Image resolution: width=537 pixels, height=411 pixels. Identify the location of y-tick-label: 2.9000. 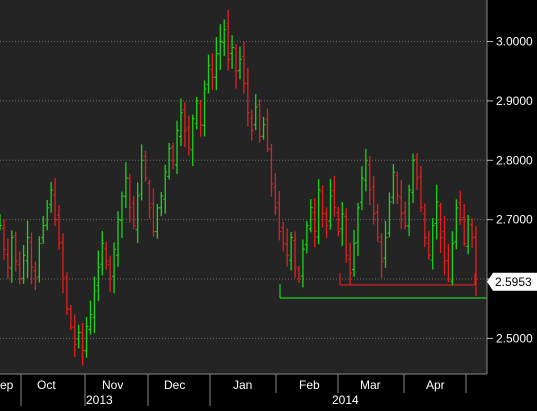
(514, 101).